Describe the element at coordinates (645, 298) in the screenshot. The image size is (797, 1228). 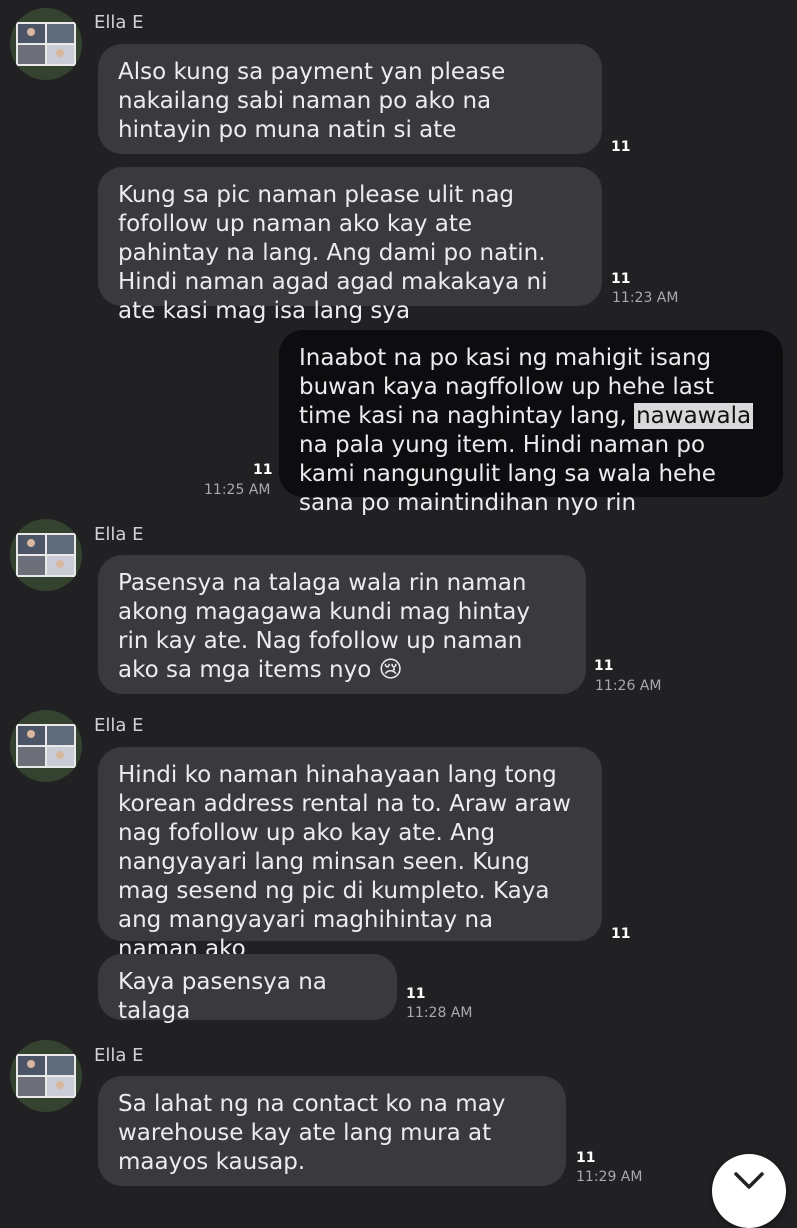
I see `message-timestamp: 11:23 AM` at that location.